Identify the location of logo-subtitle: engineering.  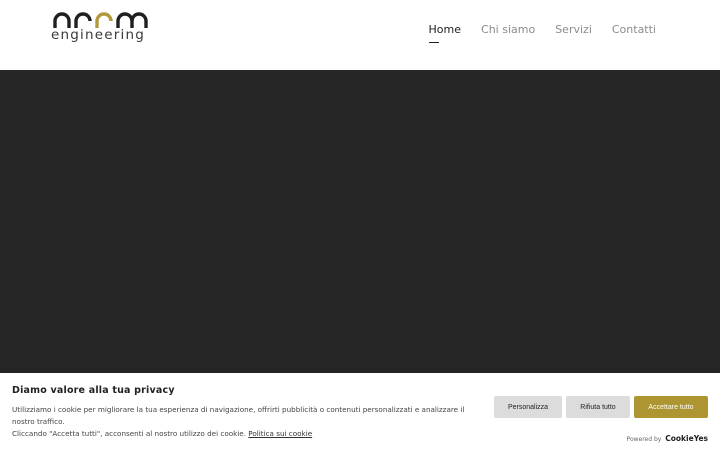
(98, 35).